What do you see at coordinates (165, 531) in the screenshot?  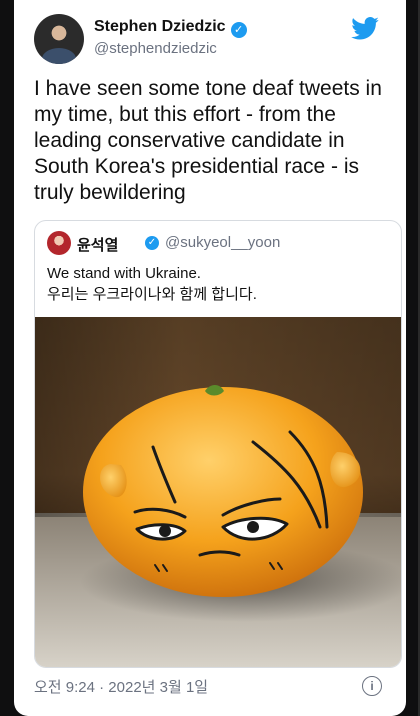 I see `left-pupil` at bounding box center [165, 531].